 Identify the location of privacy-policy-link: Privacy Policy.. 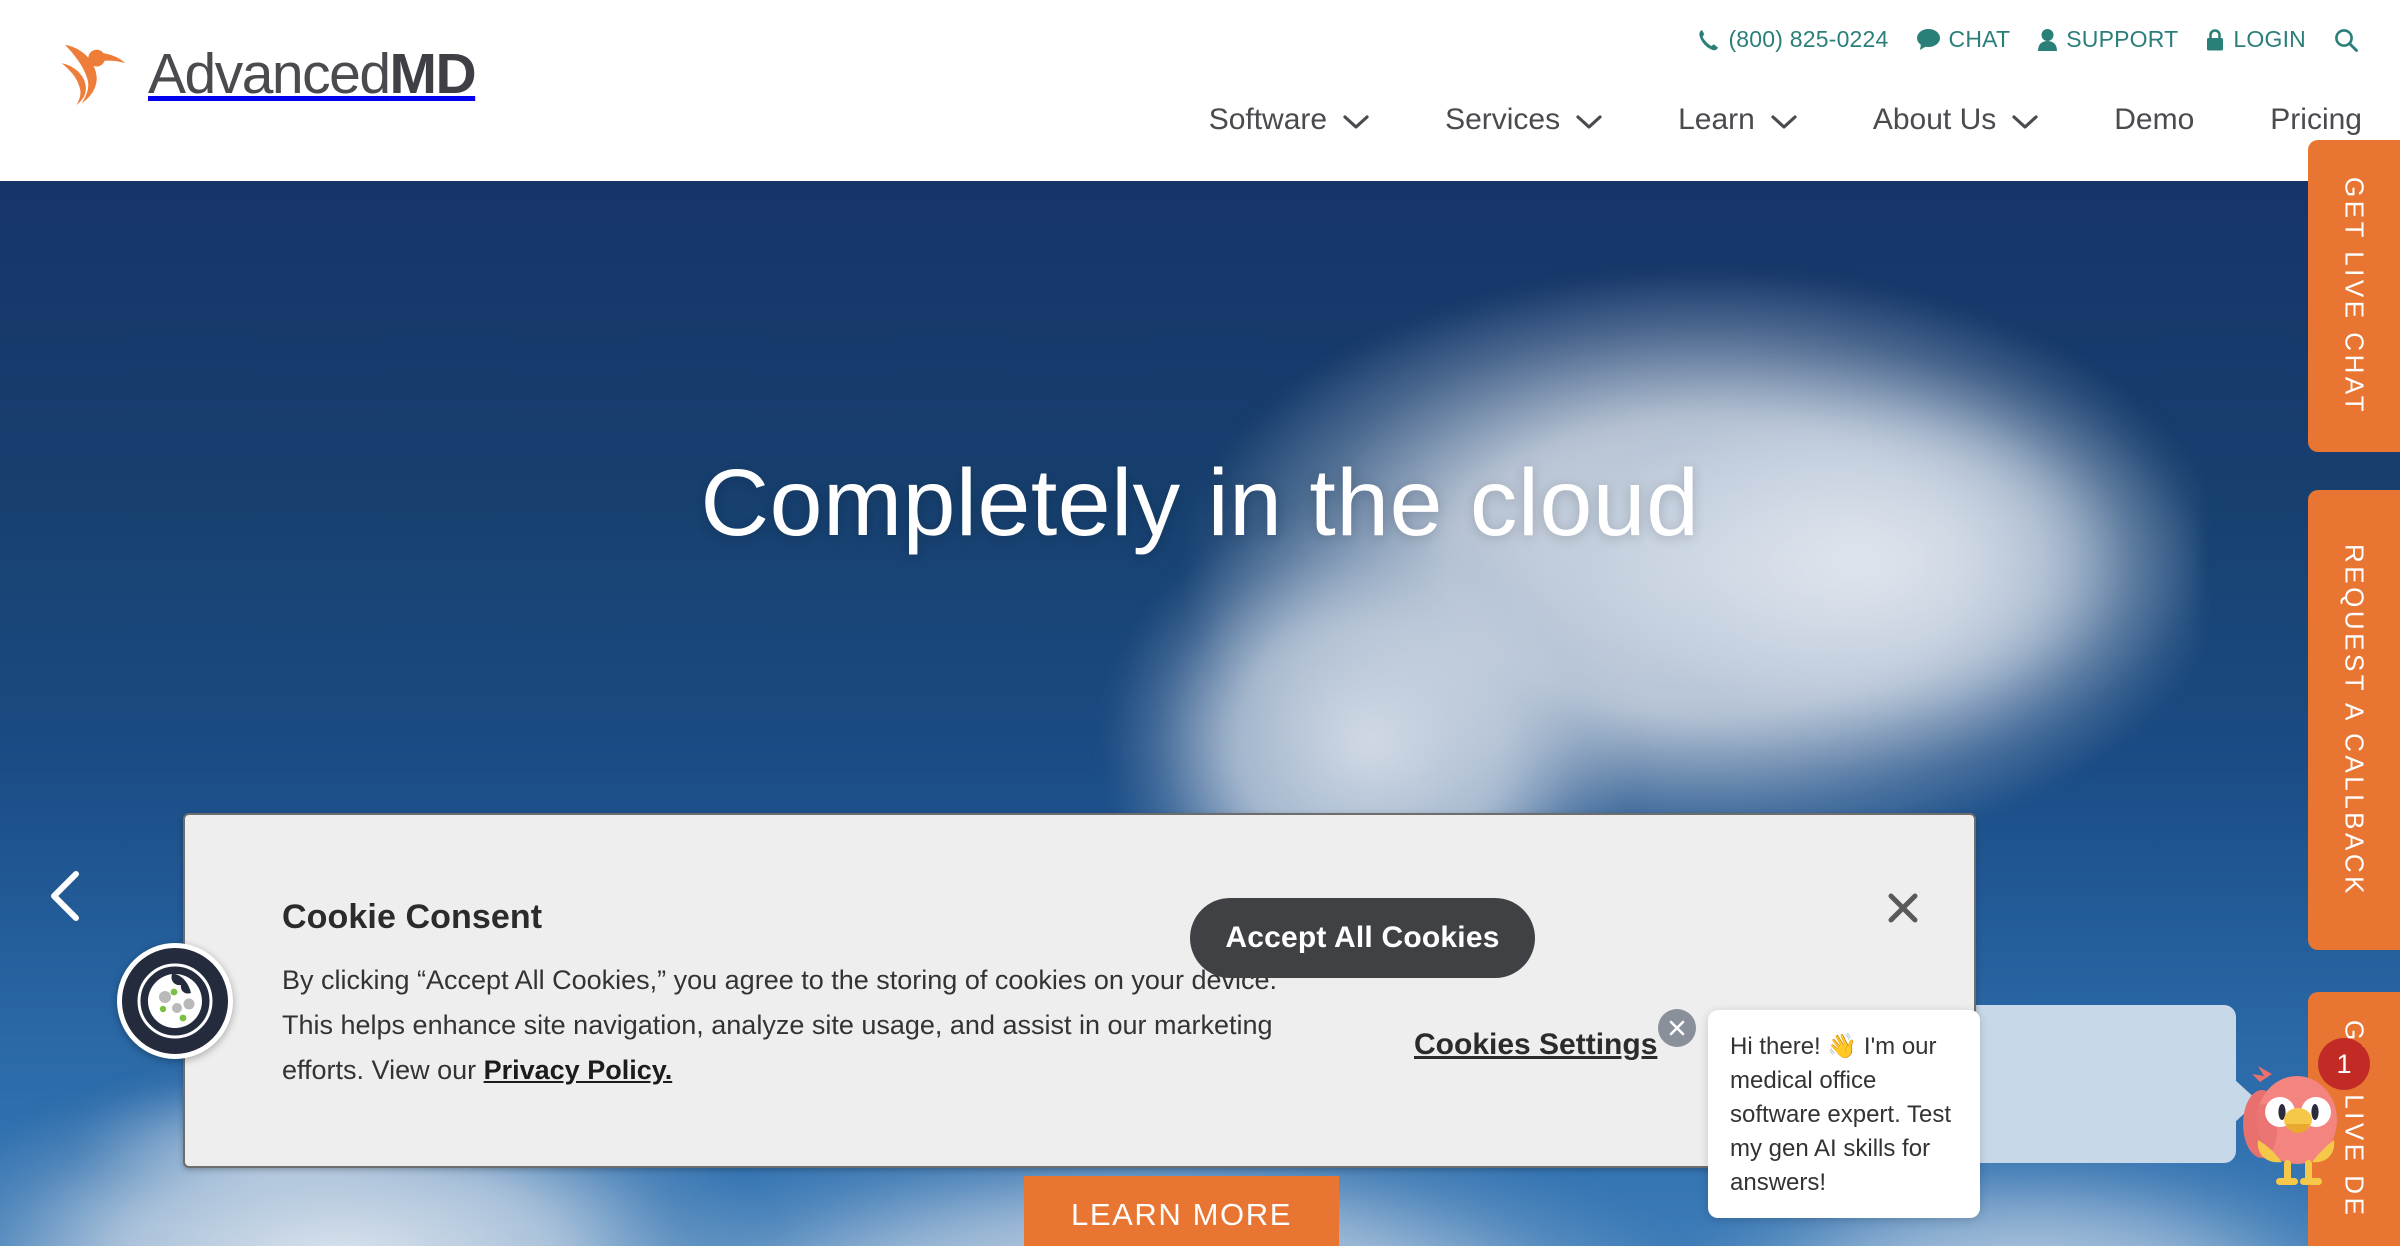
(578, 1070).